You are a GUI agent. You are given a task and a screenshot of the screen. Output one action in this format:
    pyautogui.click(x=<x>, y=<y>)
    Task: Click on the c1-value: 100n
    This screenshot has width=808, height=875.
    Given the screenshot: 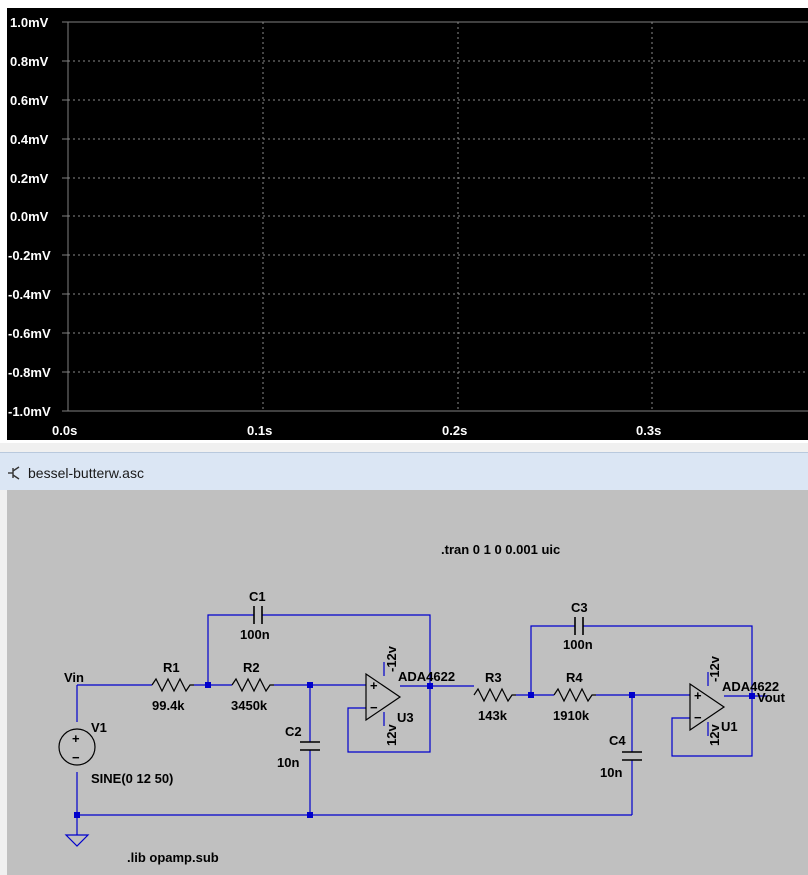 What is the action you would take?
    pyautogui.click(x=255, y=634)
    